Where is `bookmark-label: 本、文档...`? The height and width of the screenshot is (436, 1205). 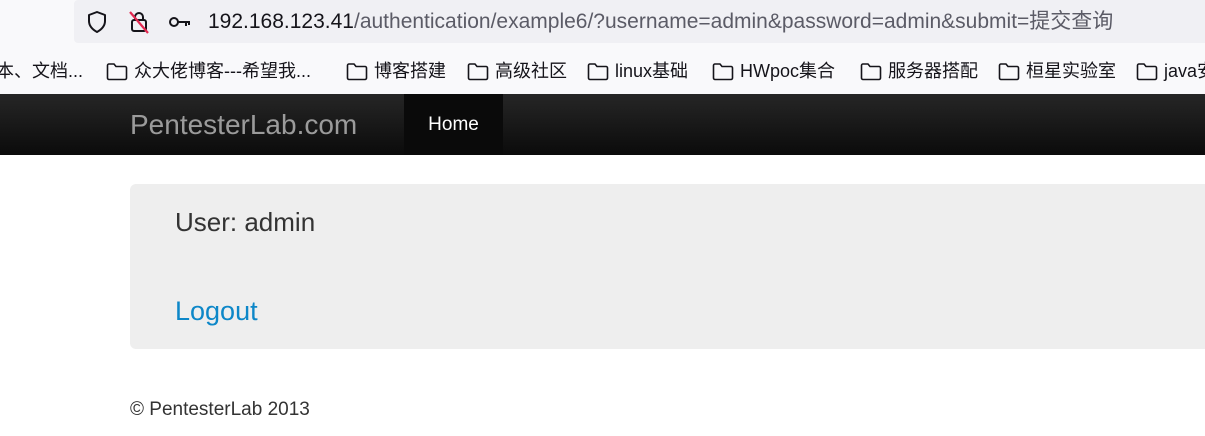 bookmark-label: 本、文档... is located at coordinates (42, 71).